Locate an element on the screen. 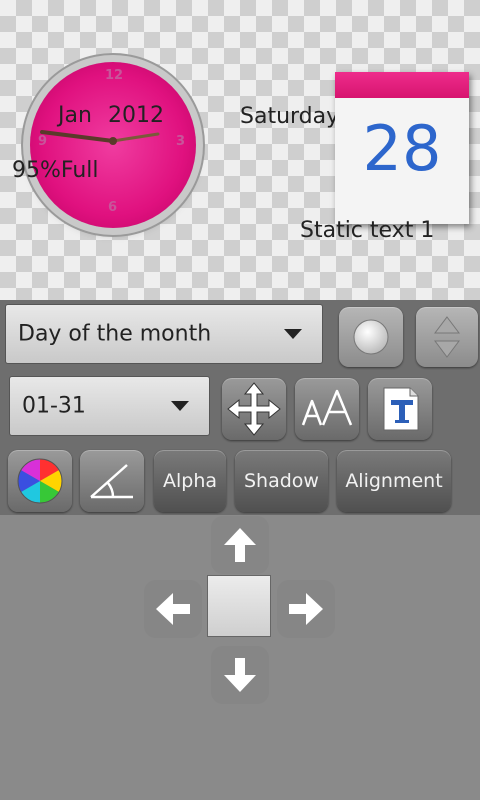 This screenshot has width=480, height=800. move-arrows-icon is located at coordinates (254, 409).